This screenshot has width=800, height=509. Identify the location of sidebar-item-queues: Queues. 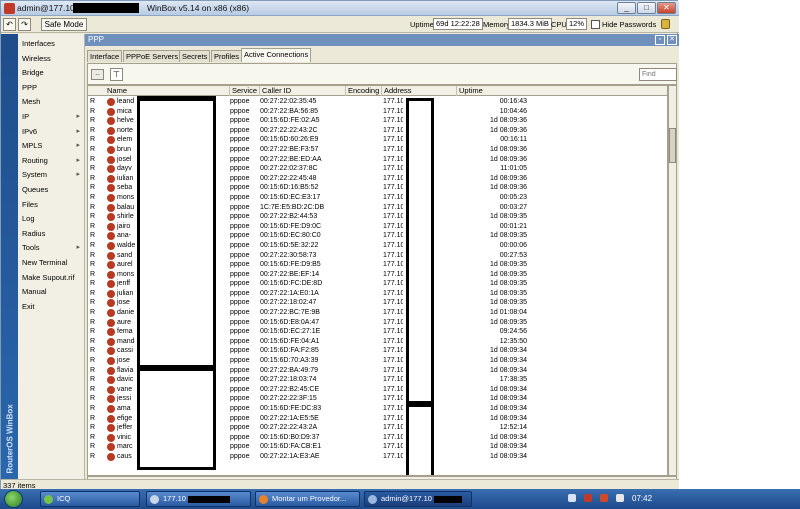
(51, 190).